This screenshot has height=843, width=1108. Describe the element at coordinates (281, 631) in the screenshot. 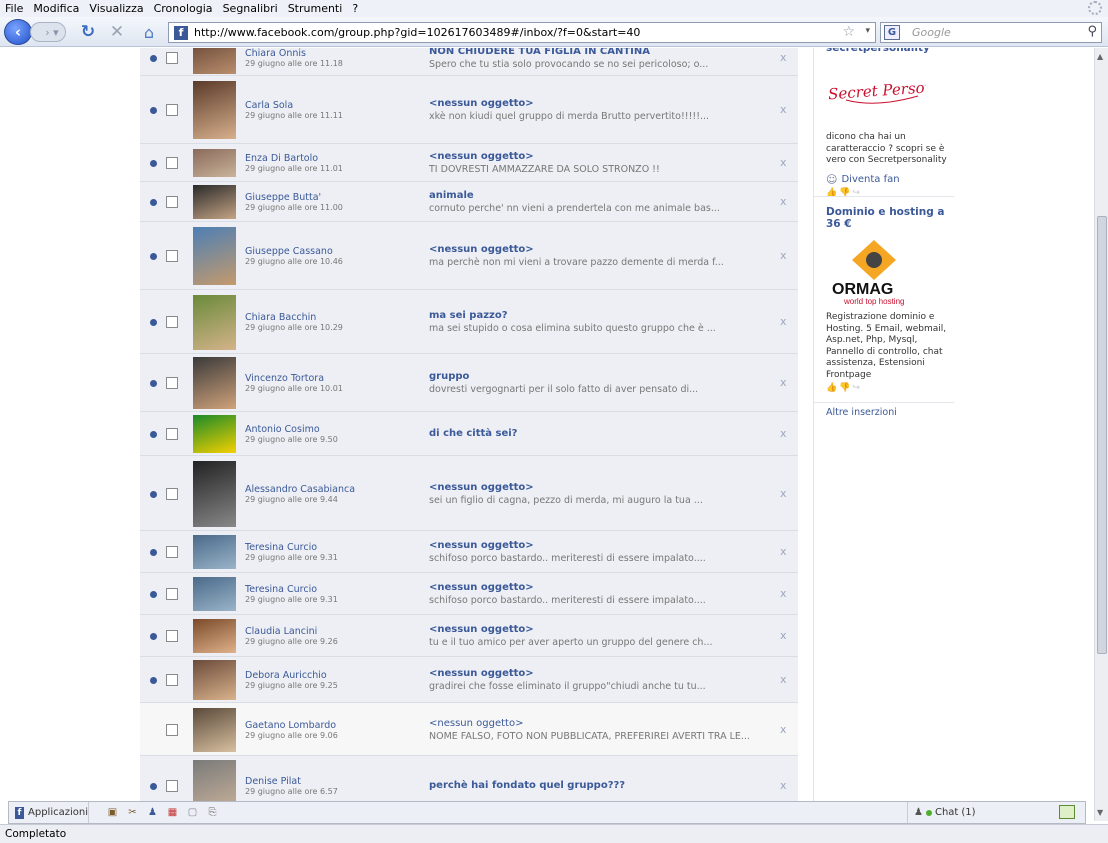

I see `sender-name: Claudia Lancini` at that location.